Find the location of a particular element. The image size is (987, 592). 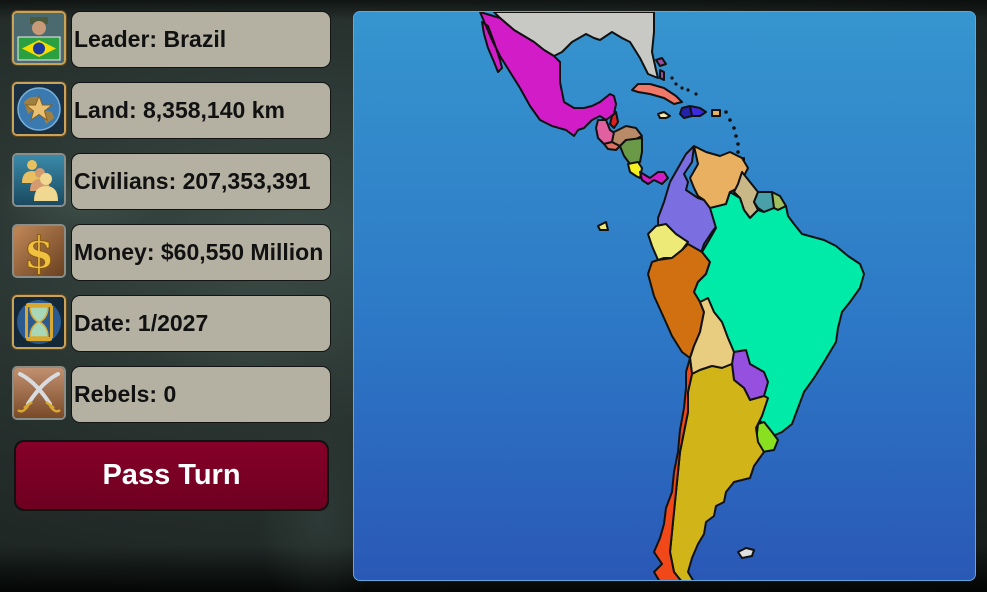

country-falklands is located at coordinates (746, 553).